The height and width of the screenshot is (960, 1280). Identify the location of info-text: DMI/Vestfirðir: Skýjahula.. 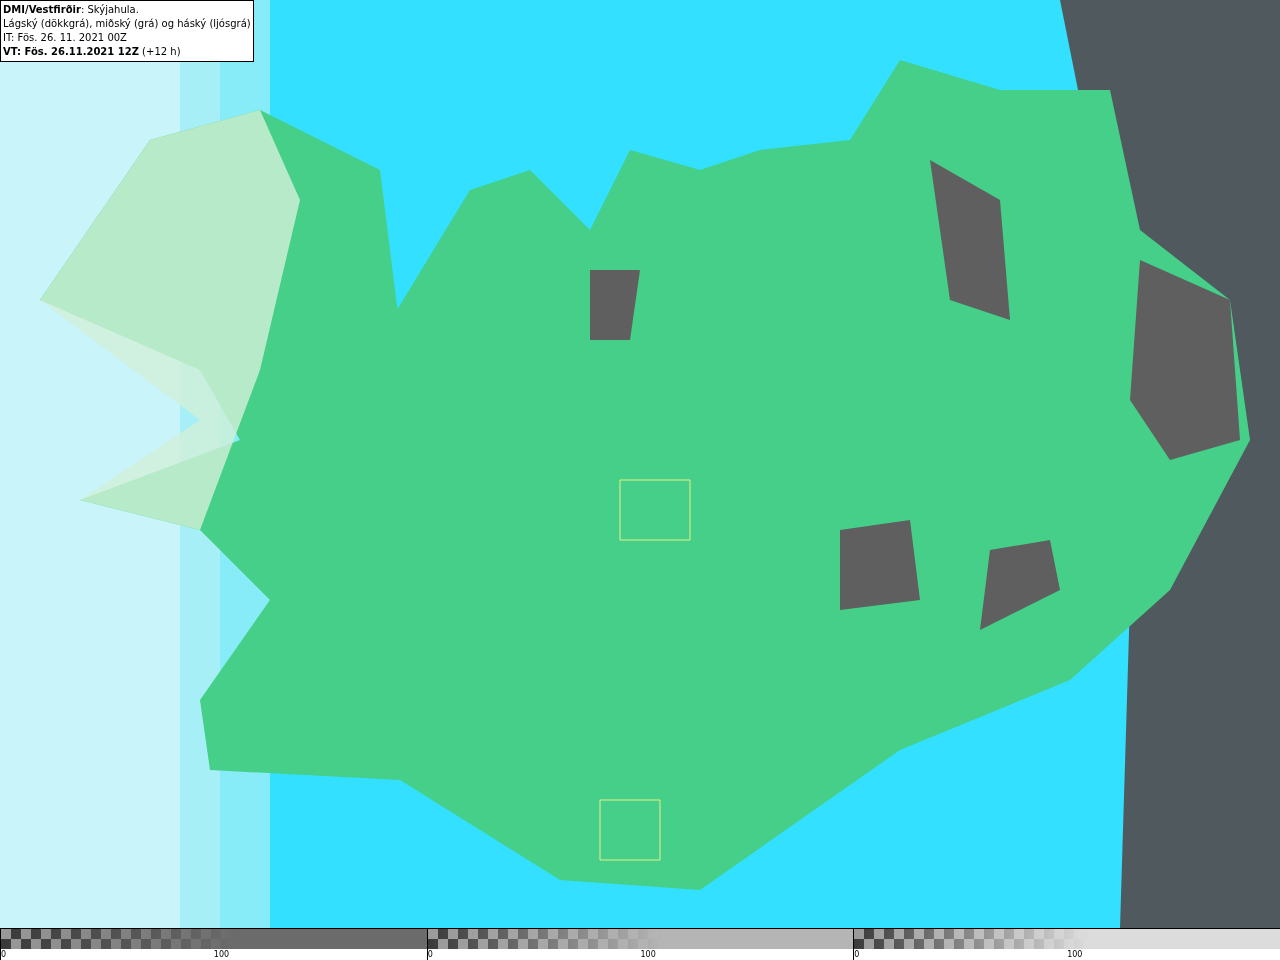
(71, 10).